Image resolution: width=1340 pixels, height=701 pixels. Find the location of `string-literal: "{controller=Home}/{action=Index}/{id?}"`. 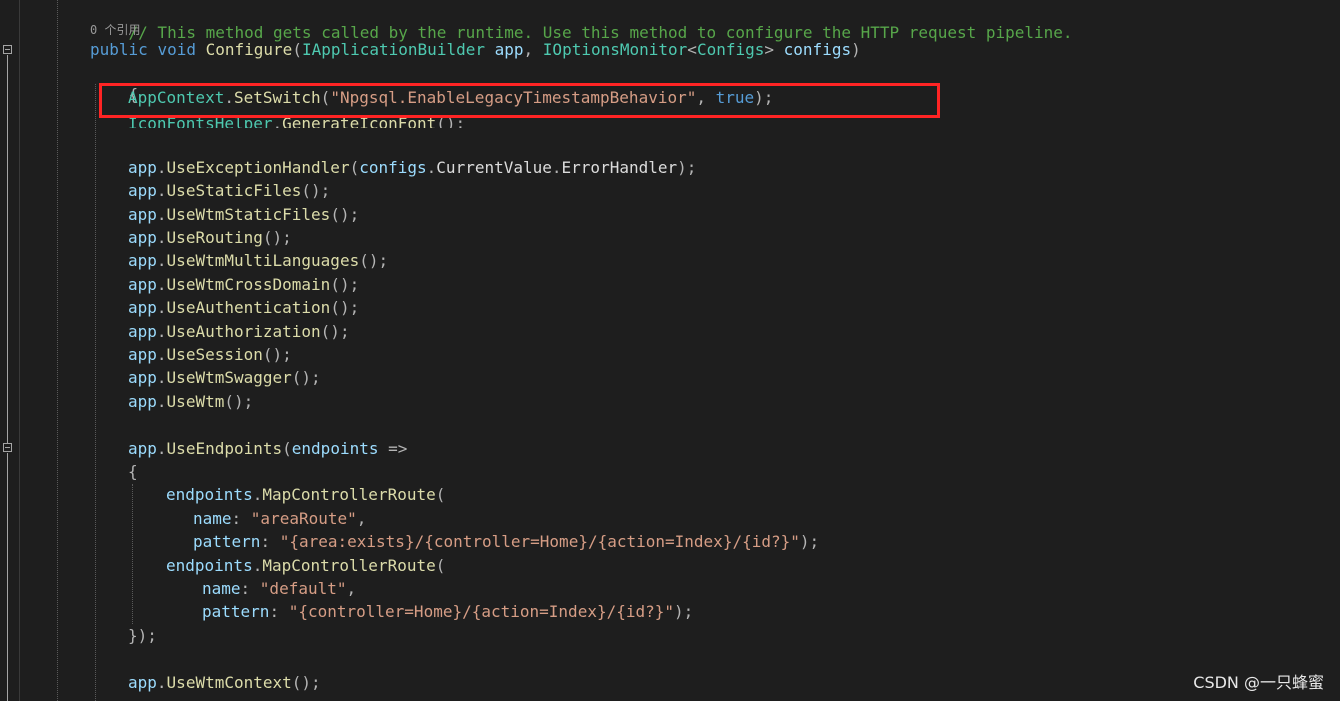

string-literal: "{controller=Home}/{action=Index}/{id?}" is located at coordinates (481, 611).